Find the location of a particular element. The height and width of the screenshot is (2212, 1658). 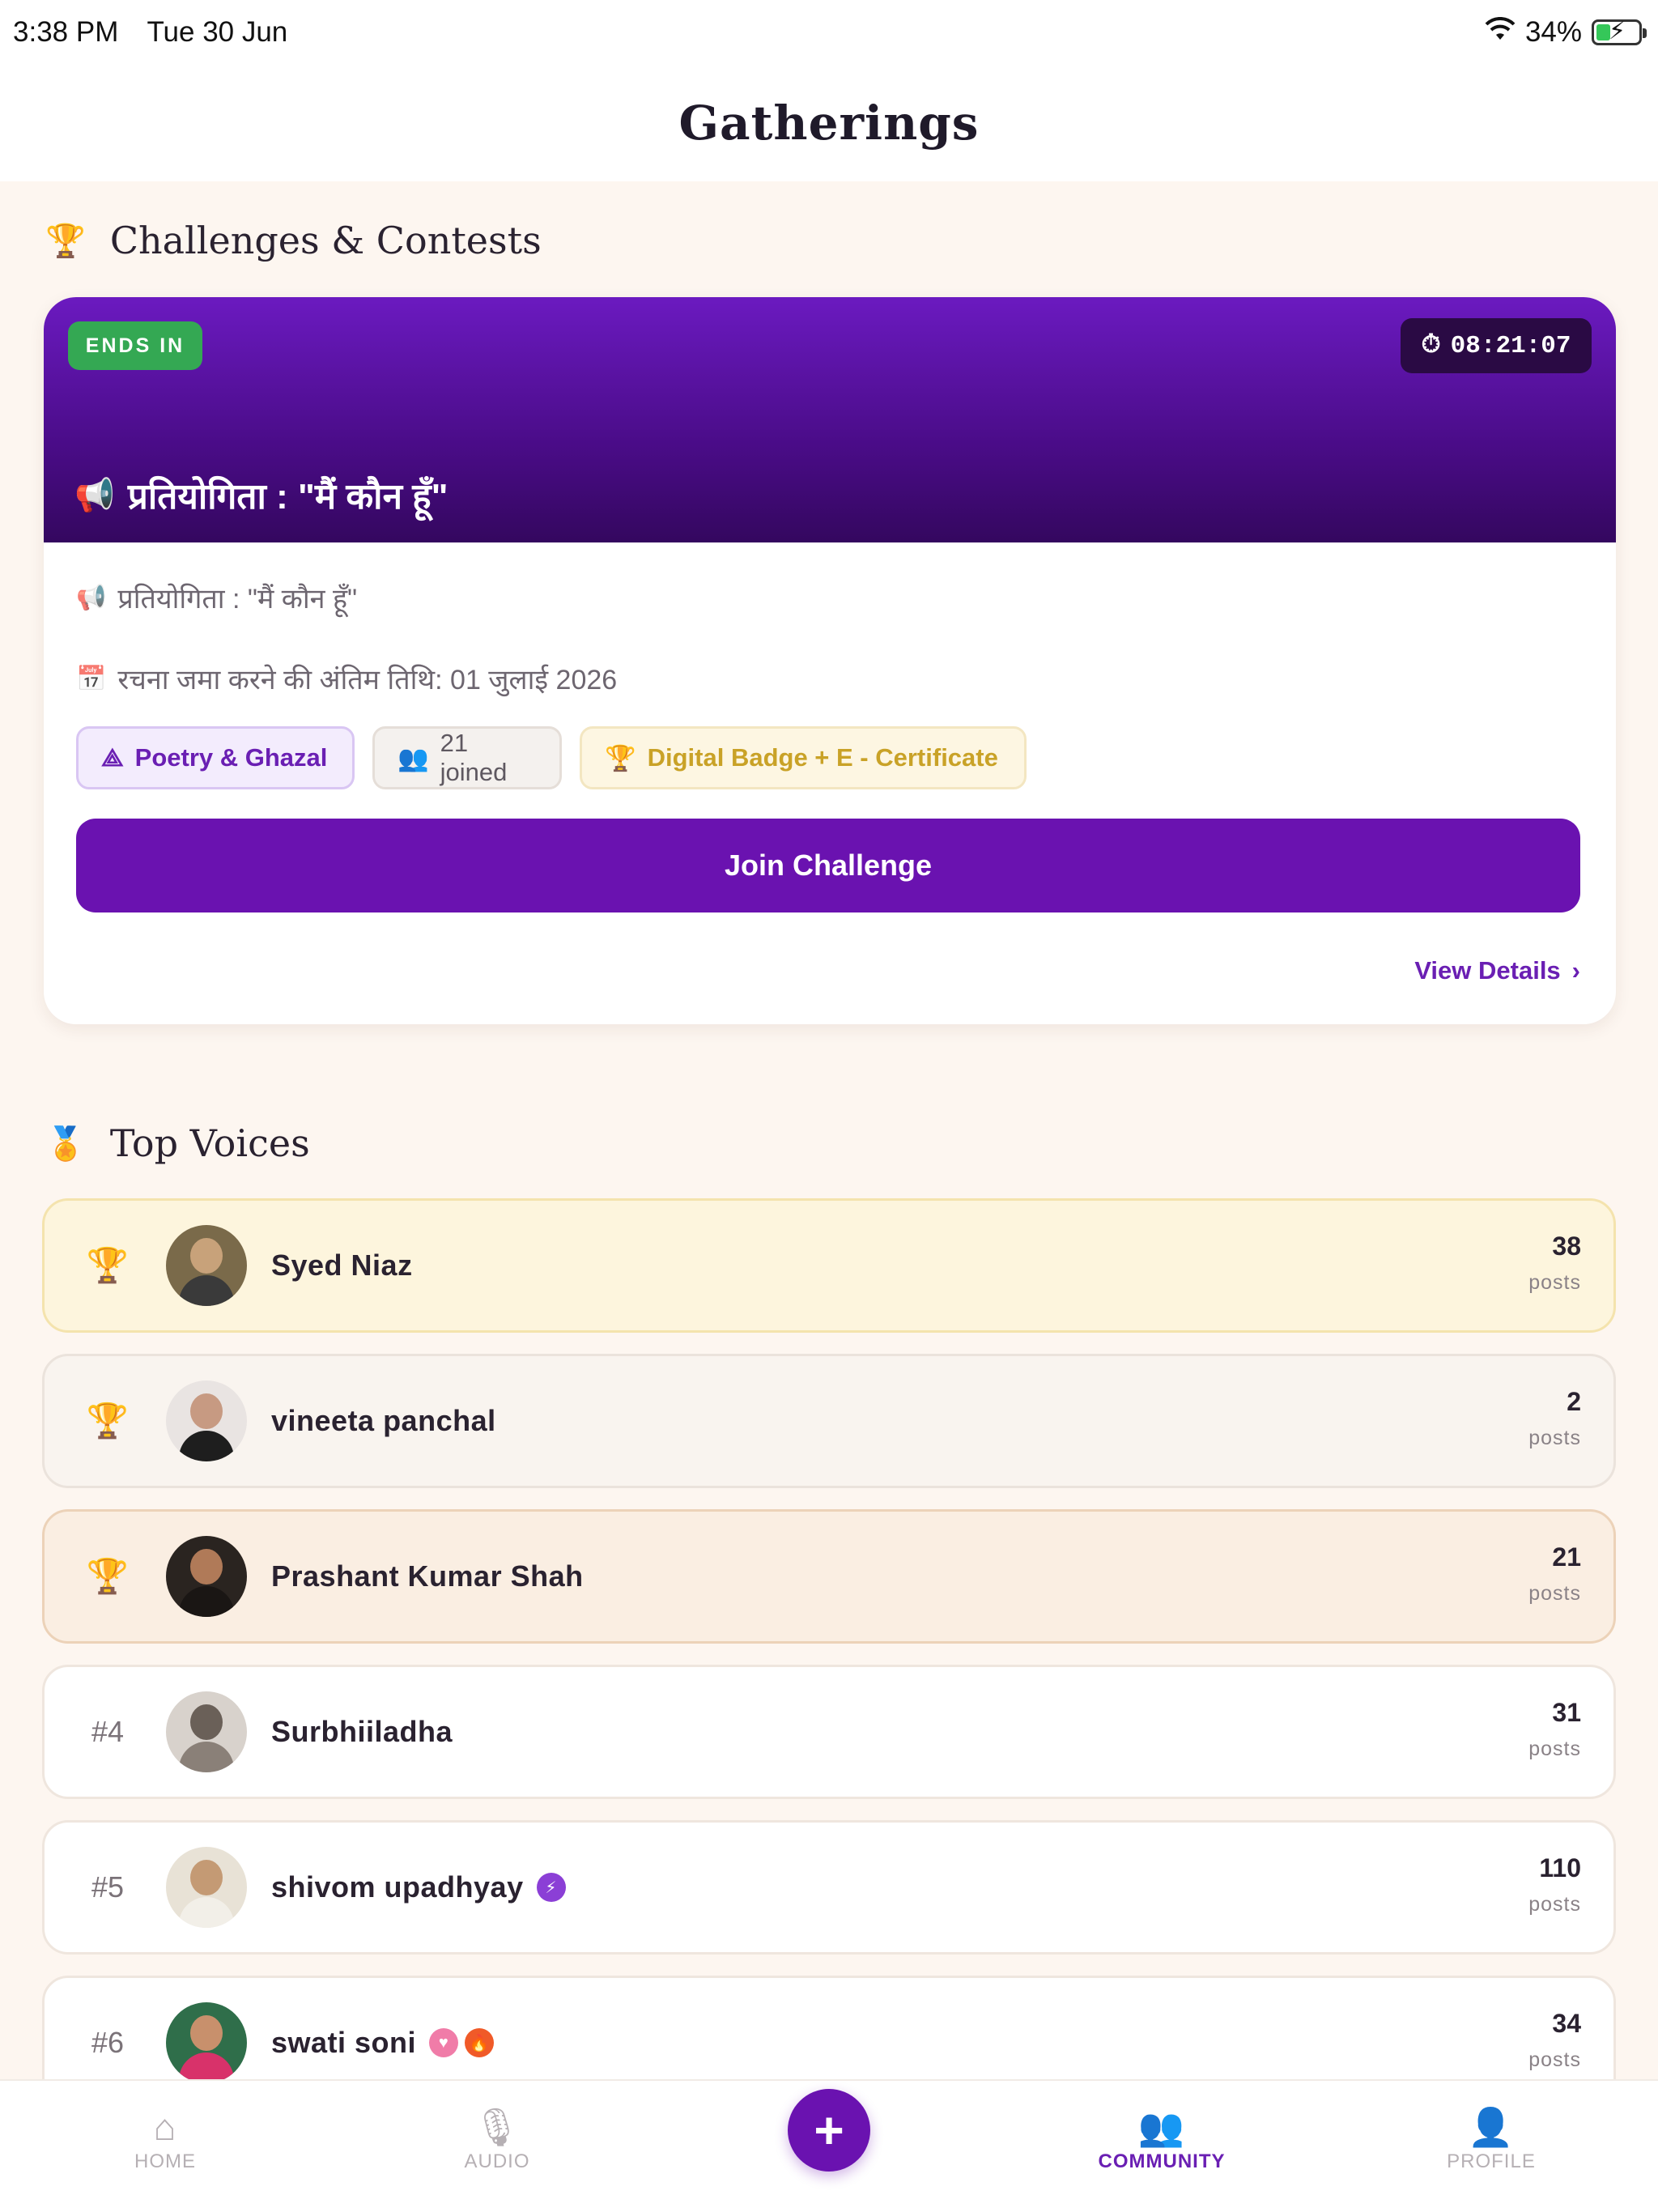

status-time: 3:38 PM is located at coordinates (66, 32).